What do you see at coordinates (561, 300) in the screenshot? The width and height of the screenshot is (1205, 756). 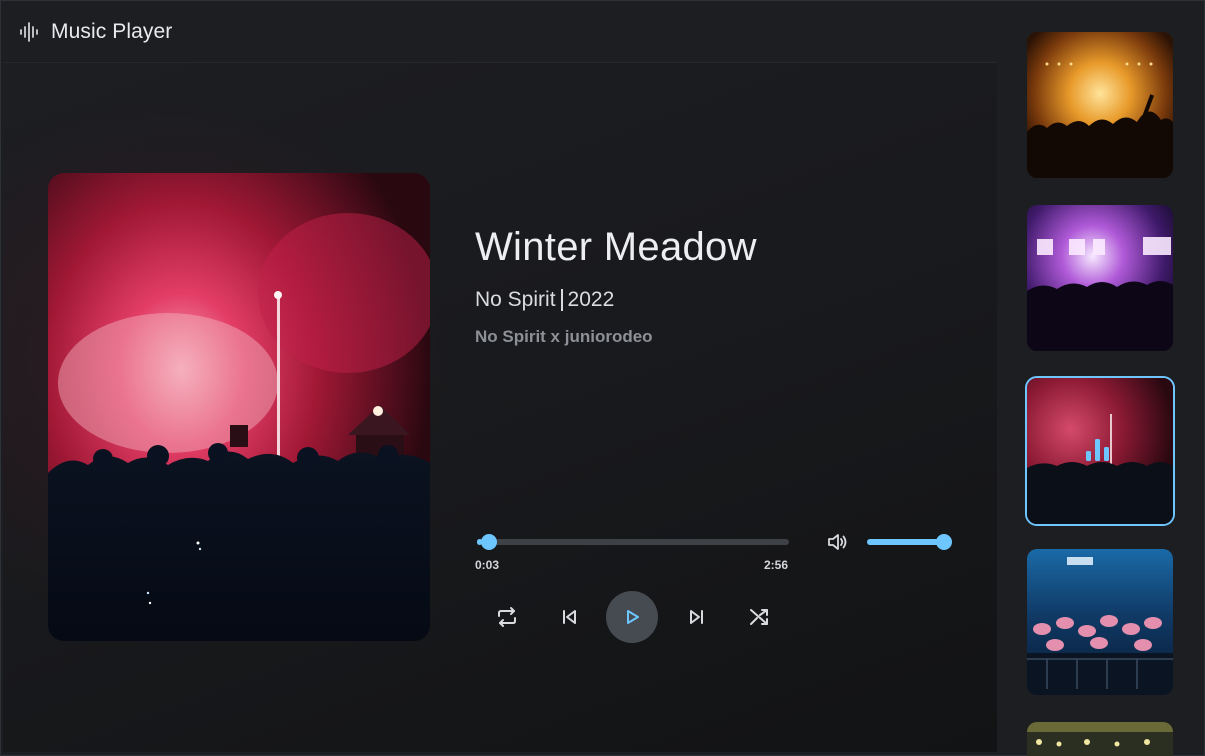 I see `meta-separator` at bounding box center [561, 300].